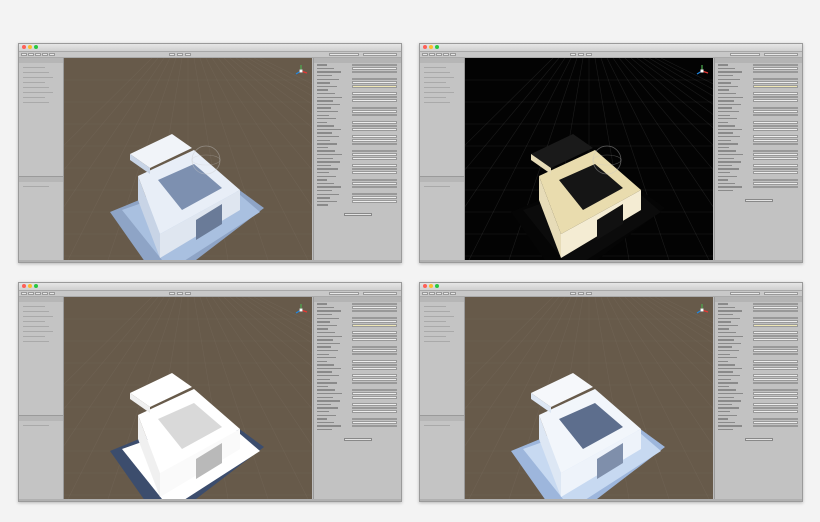 This screenshot has width=820, height=522. I want to click on status-bar, so click(210, 261).